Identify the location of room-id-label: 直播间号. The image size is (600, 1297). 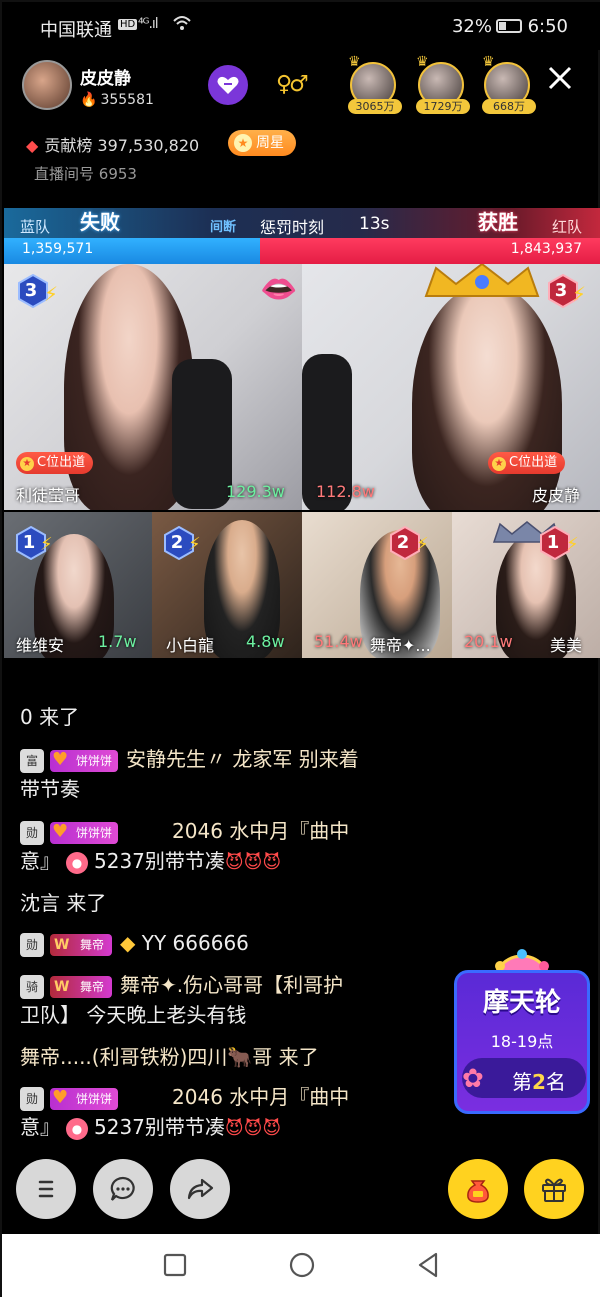
(64, 174).